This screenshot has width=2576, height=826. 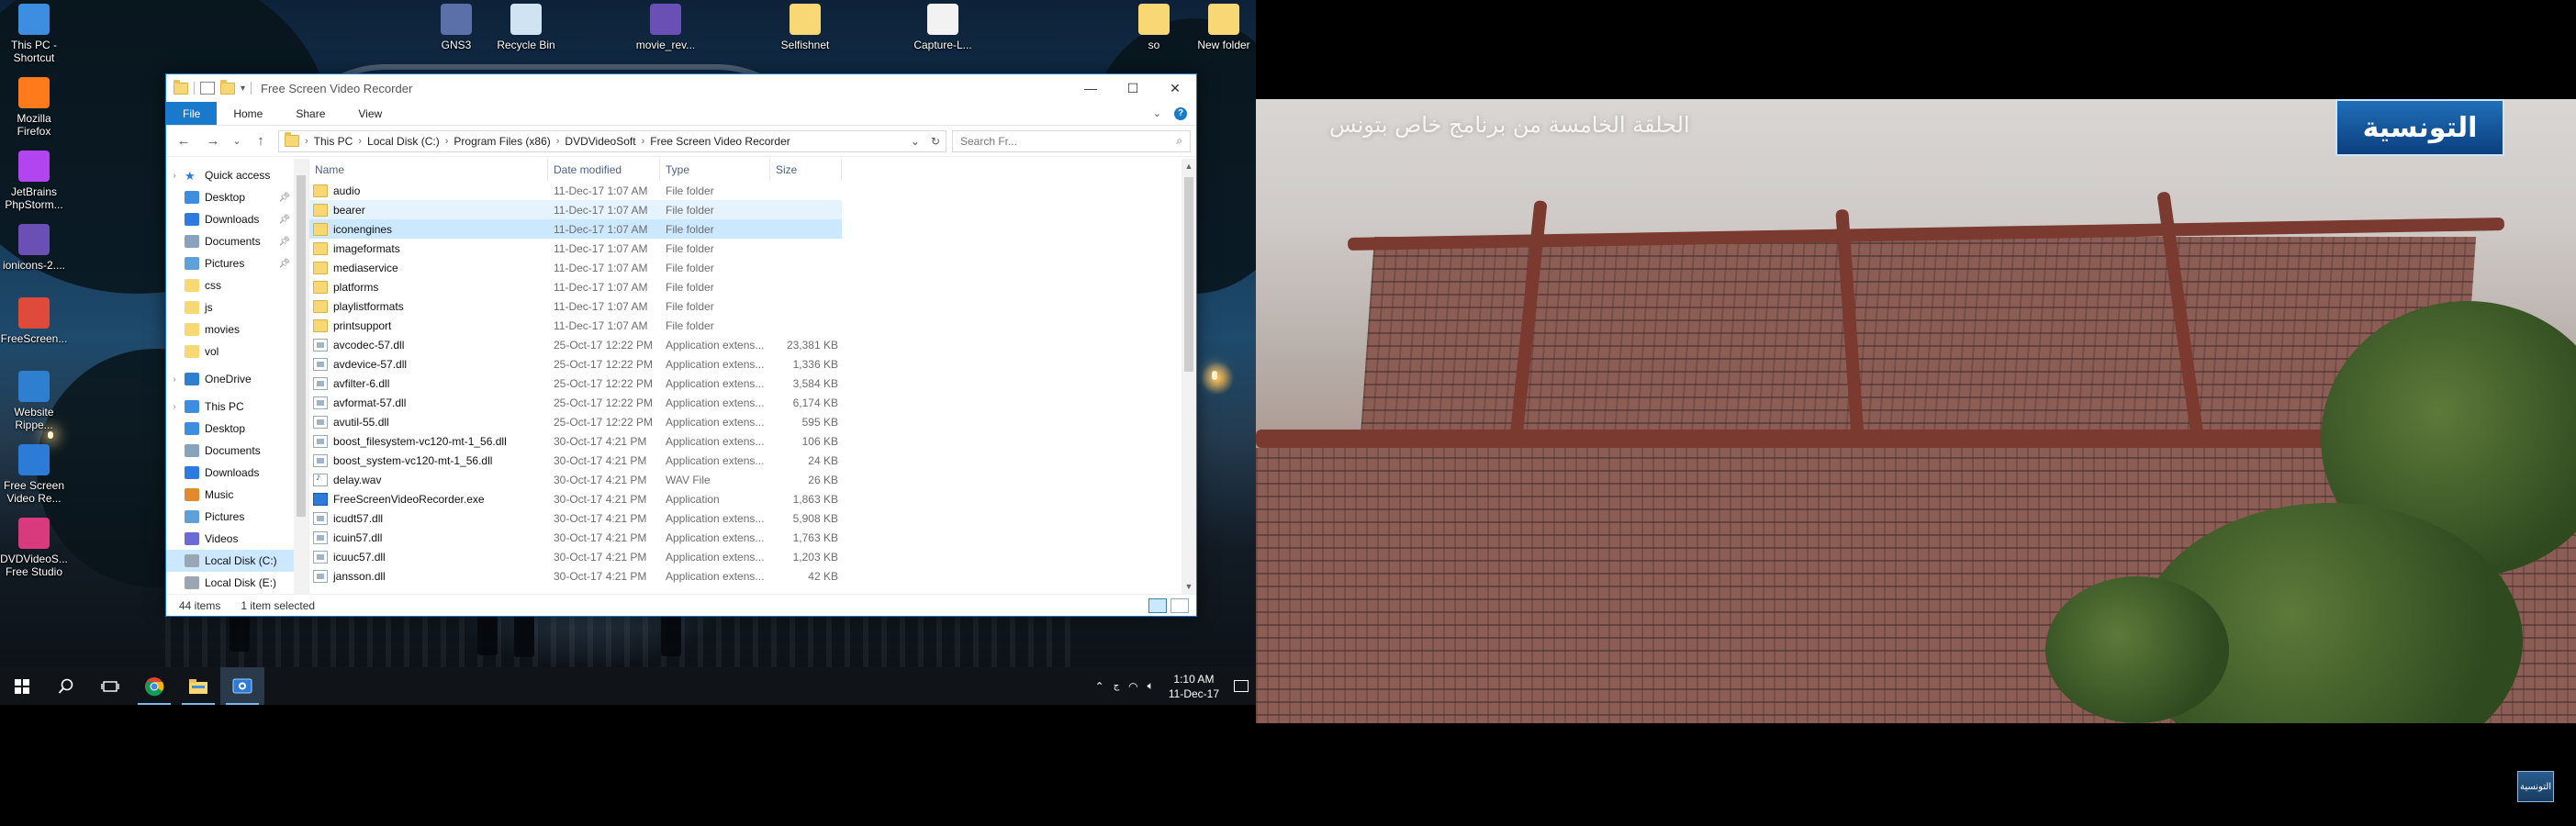 What do you see at coordinates (242, 686) in the screenshot?
I see `screen-recorder-button` at bounding box center [242, 686].